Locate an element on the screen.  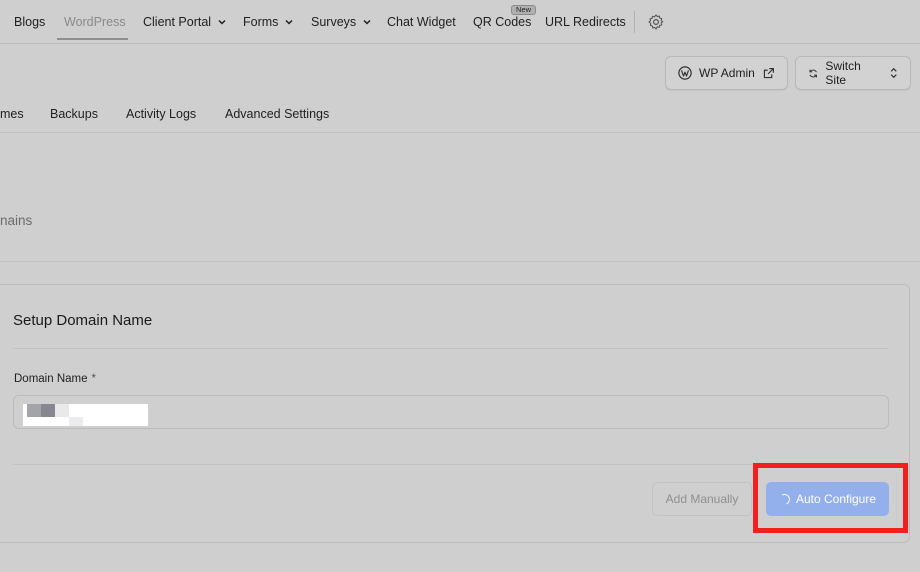
tab-advanced-settings: Advanced Settings is located at coordinates (277, 114).